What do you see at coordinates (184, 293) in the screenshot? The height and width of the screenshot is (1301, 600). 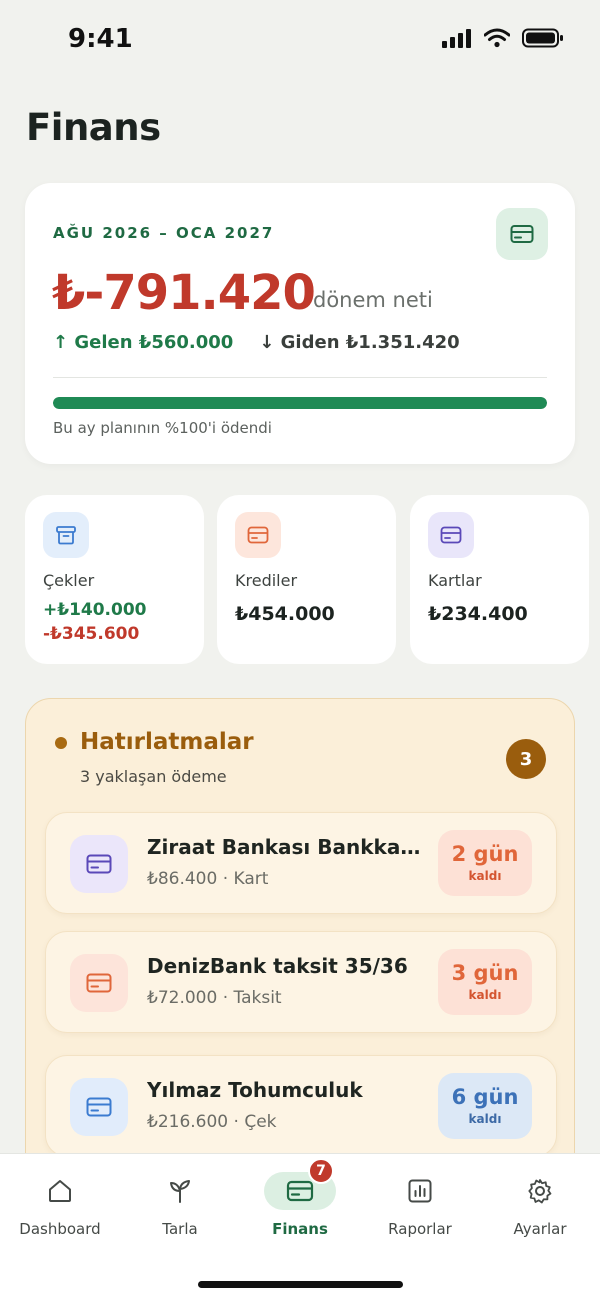 I see `net-amount: ₺-791.420` at bounding box center [184, 293].